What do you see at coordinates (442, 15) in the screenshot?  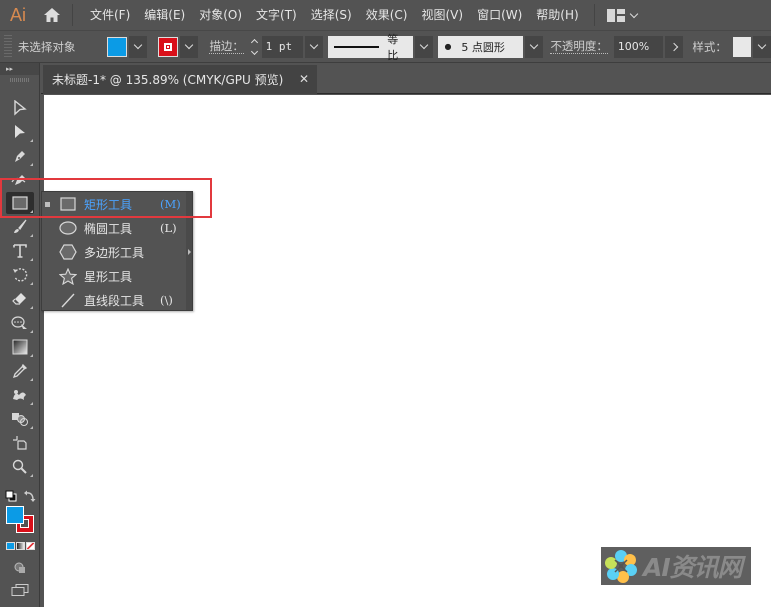 I see `menu-view: 视图(V)` at bounding box center [442, 15].